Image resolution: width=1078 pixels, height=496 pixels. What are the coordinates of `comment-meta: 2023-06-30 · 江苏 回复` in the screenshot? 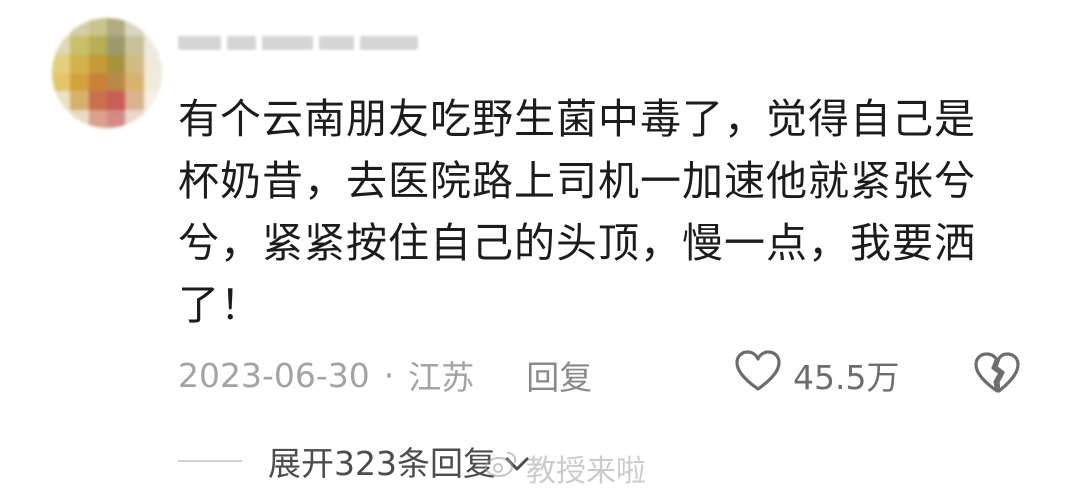 It's located at (385, 375).